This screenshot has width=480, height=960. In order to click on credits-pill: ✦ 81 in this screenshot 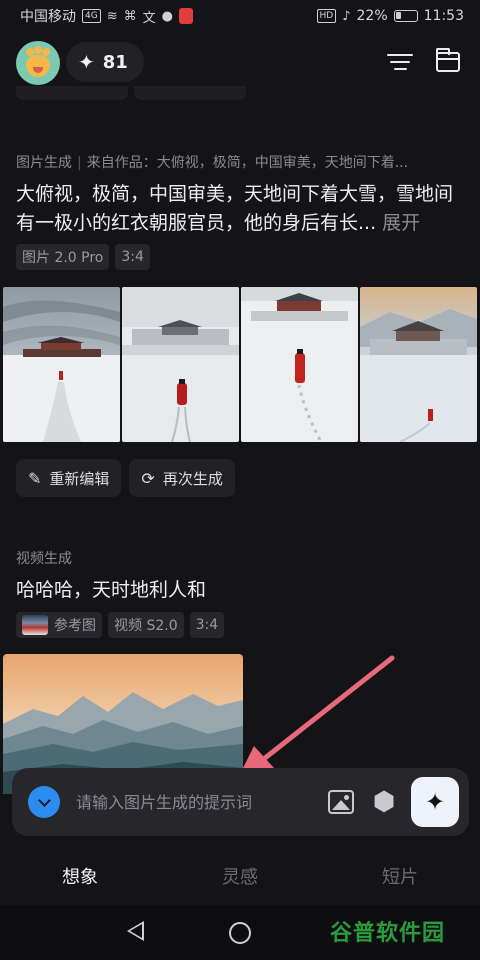, I will do `click(105, 62)`.